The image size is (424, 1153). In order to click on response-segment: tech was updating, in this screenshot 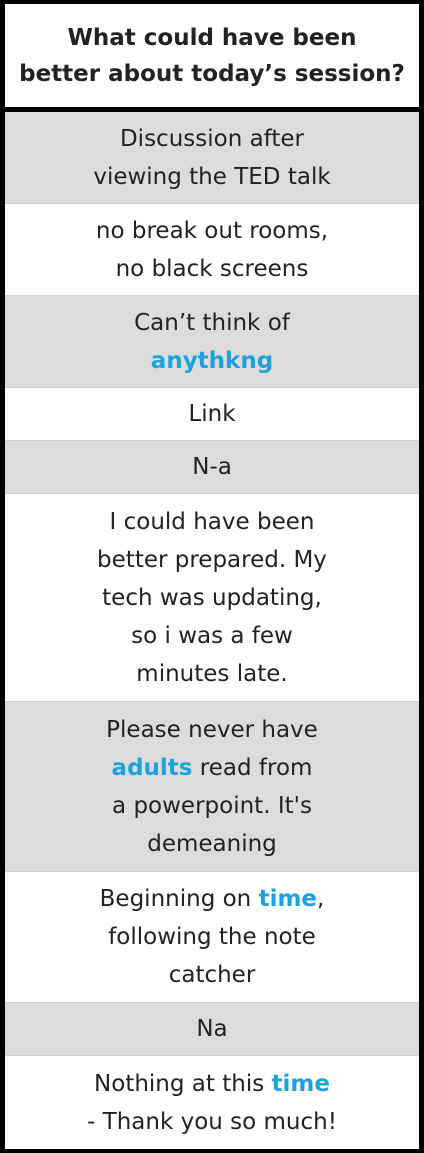, I will do `click(212, 597)`.